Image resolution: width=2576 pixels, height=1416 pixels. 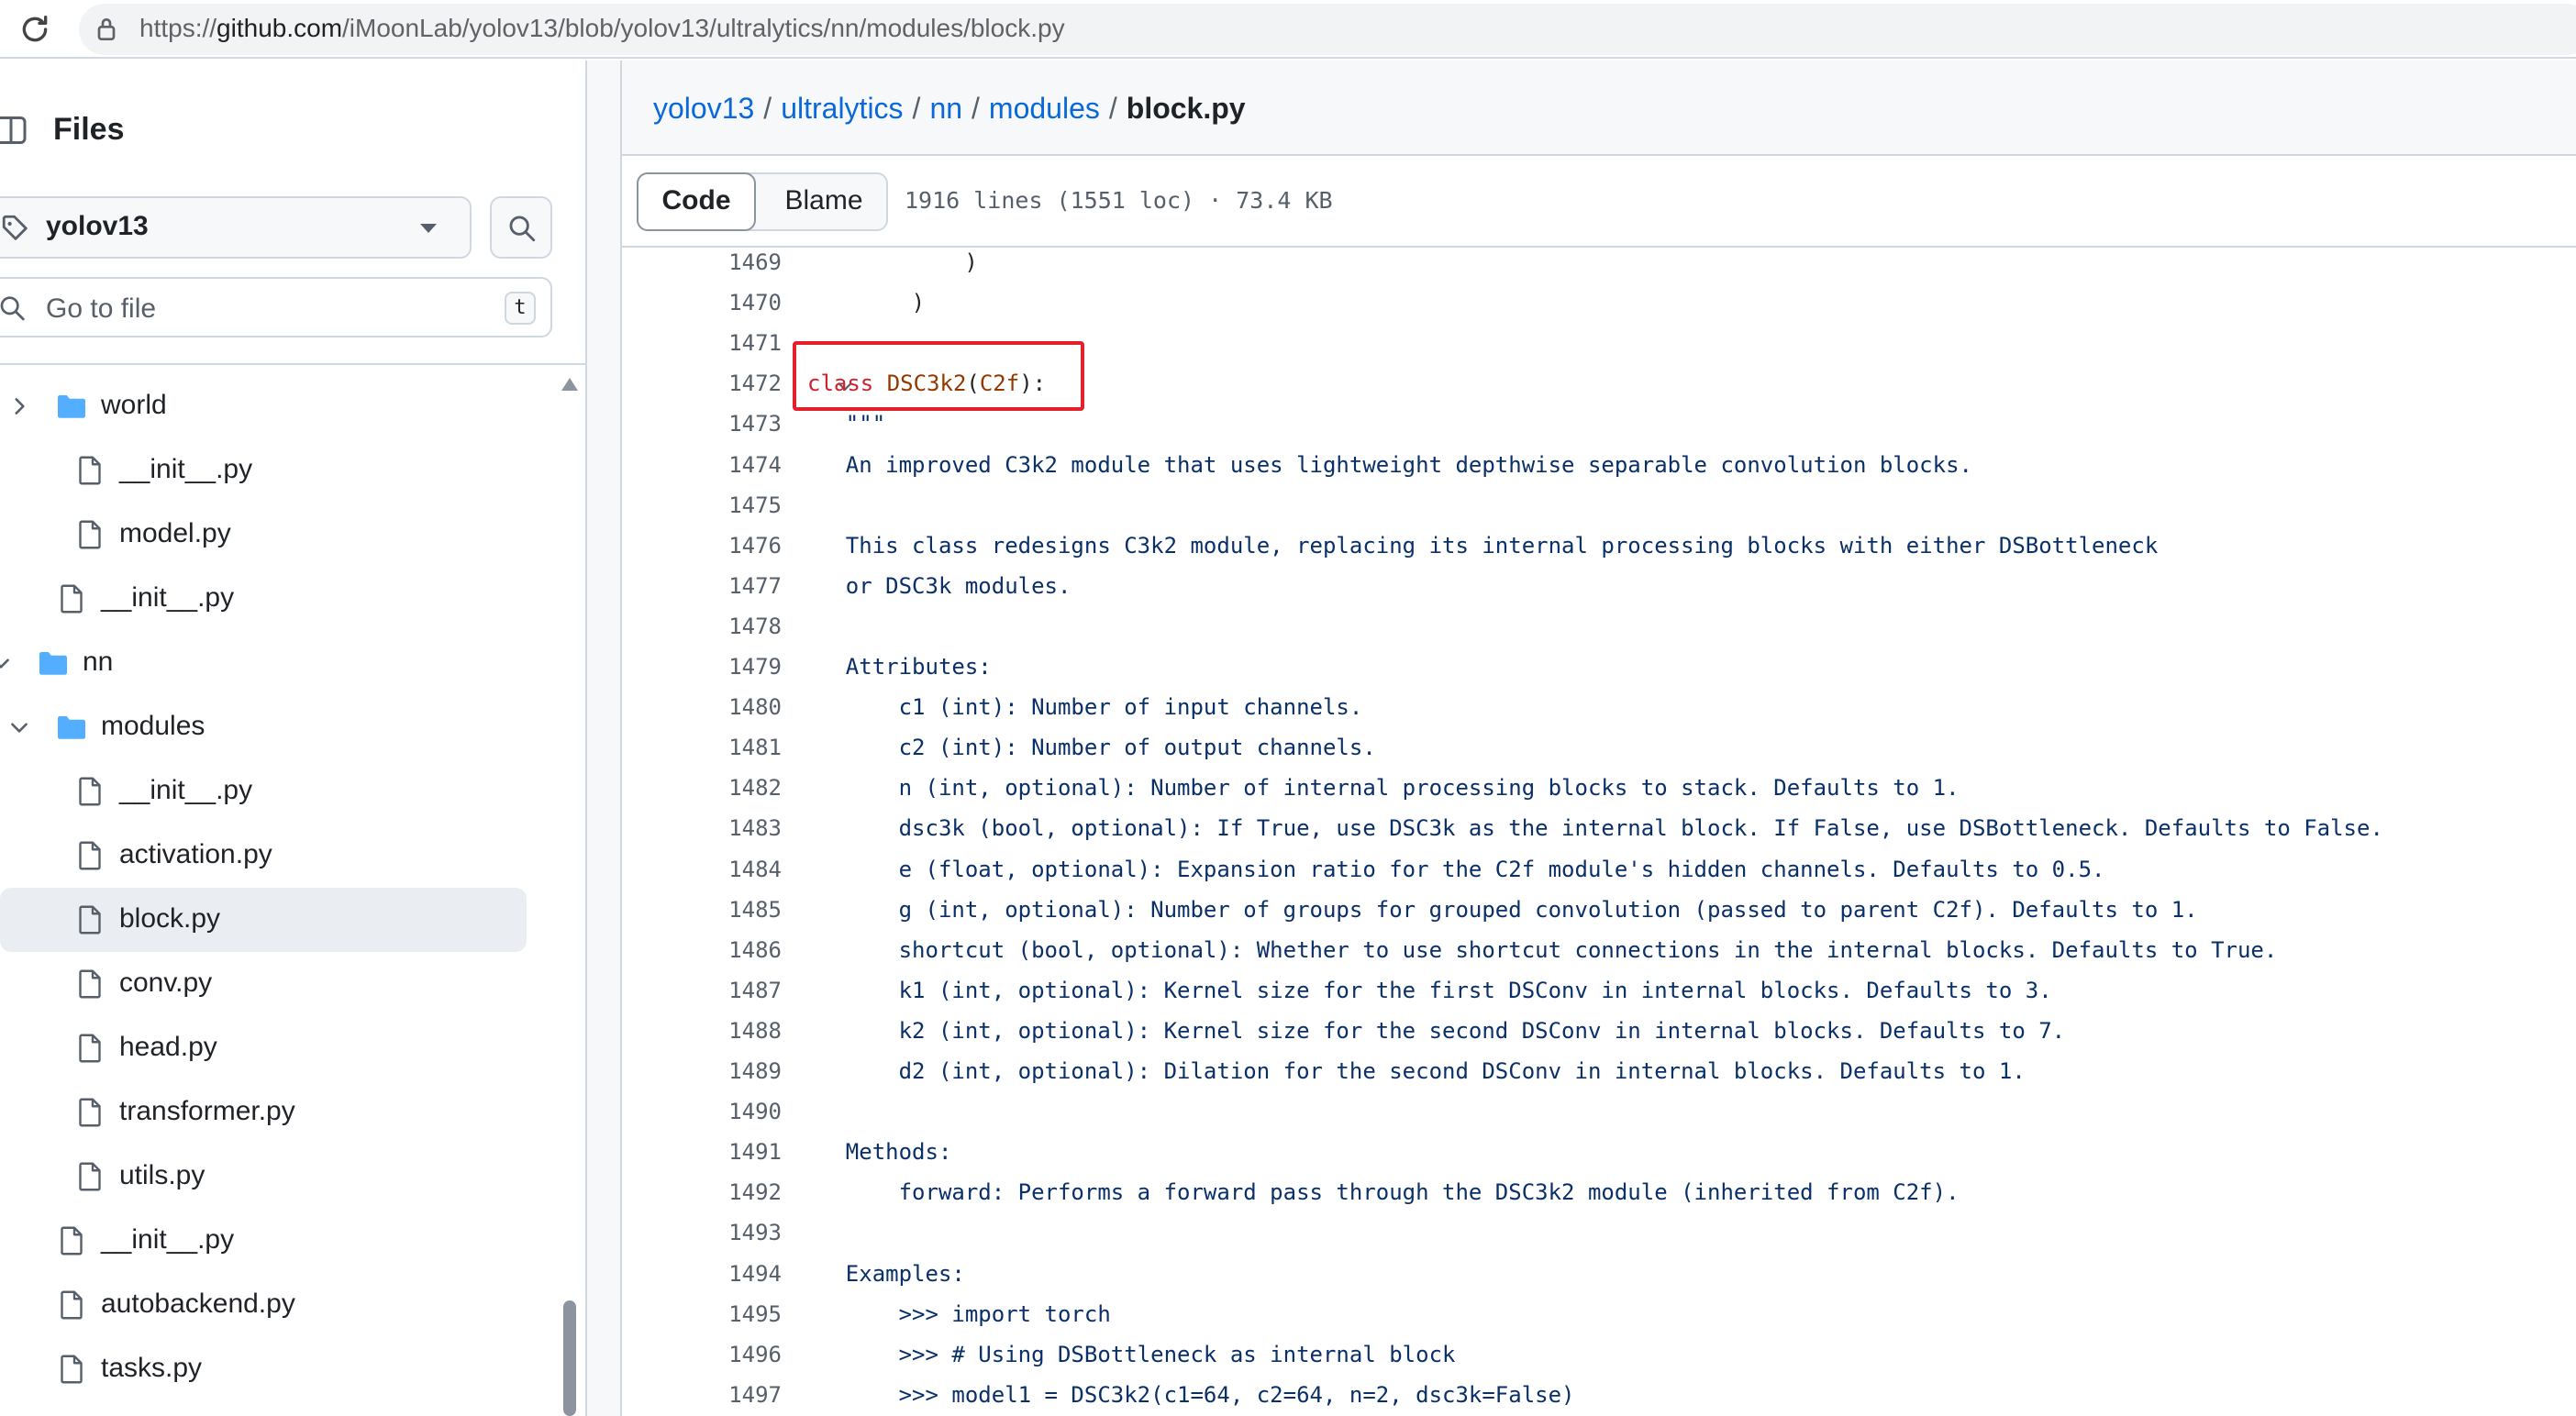 What do you see at coordinates (97, 227) in the screenshot?
I see `branch-name: yolov13` at bounding box center [97, 227].